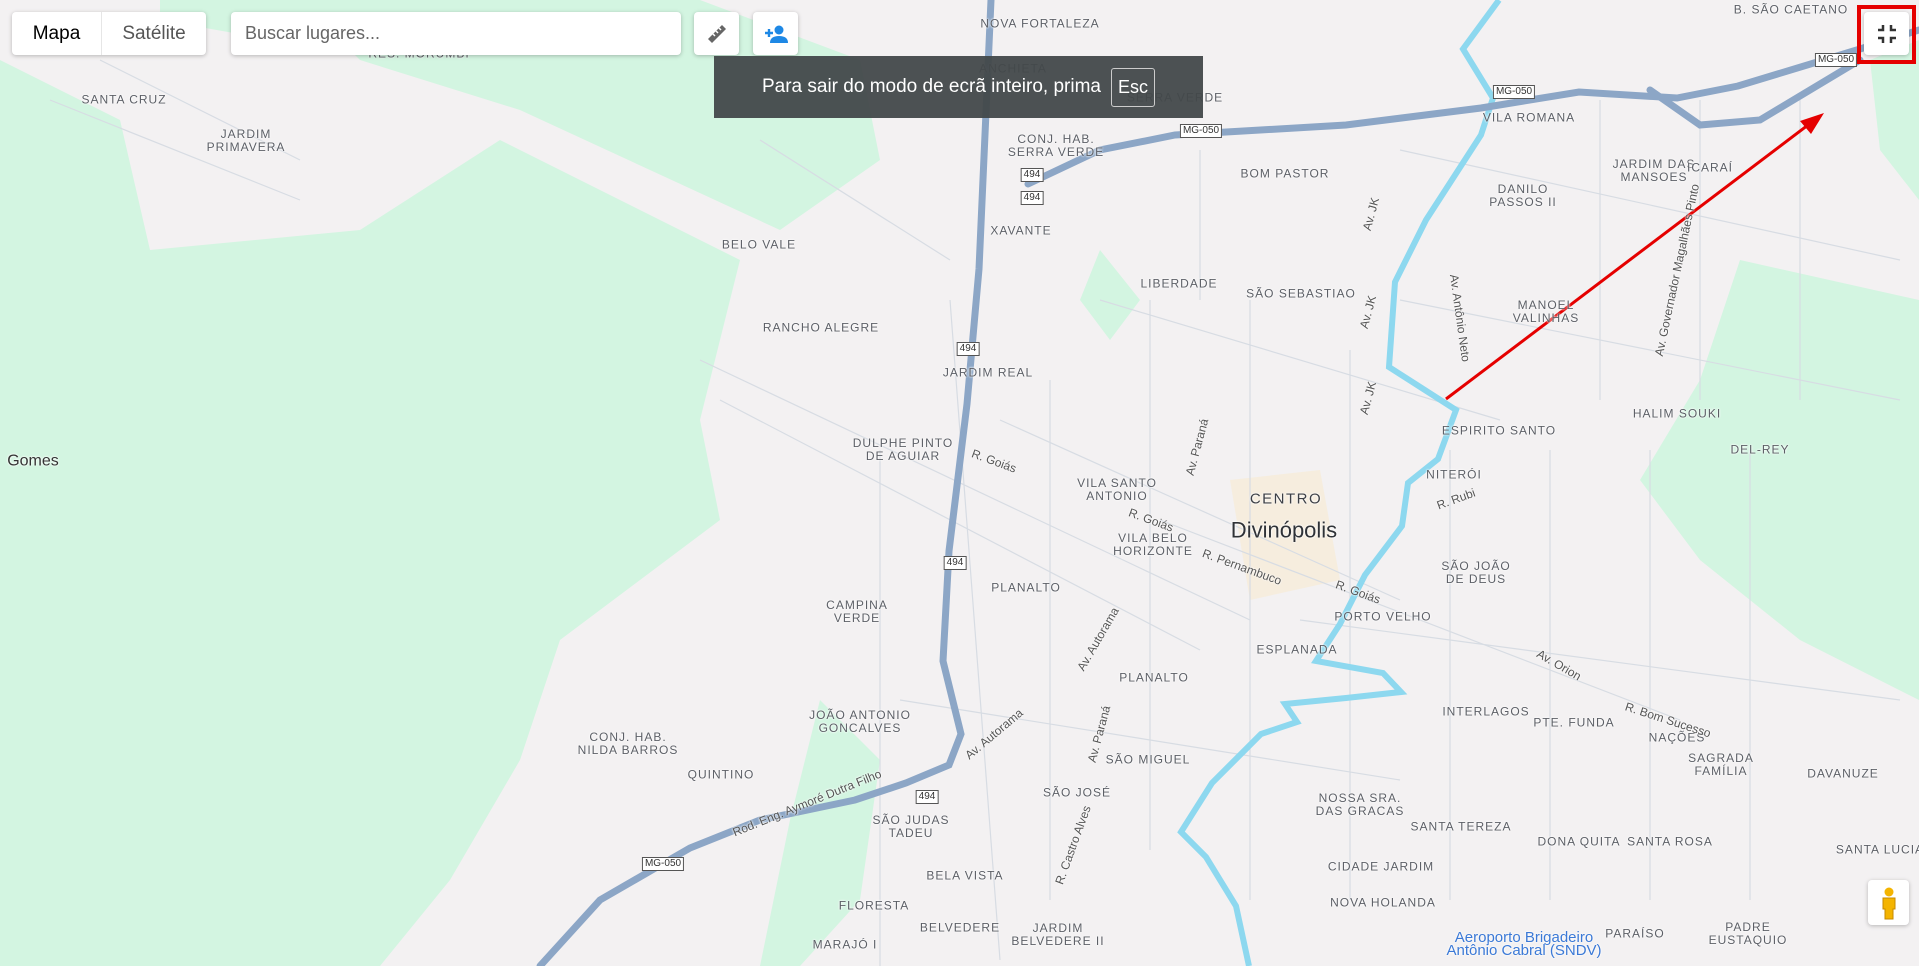 This screenshot has height=966, width=1919. What do you see at coordinates (1748, 933) in the screenshot?
I see `neighborhood-label: PADRE EUSTAQUIO` at bounding box center [1748, 933].